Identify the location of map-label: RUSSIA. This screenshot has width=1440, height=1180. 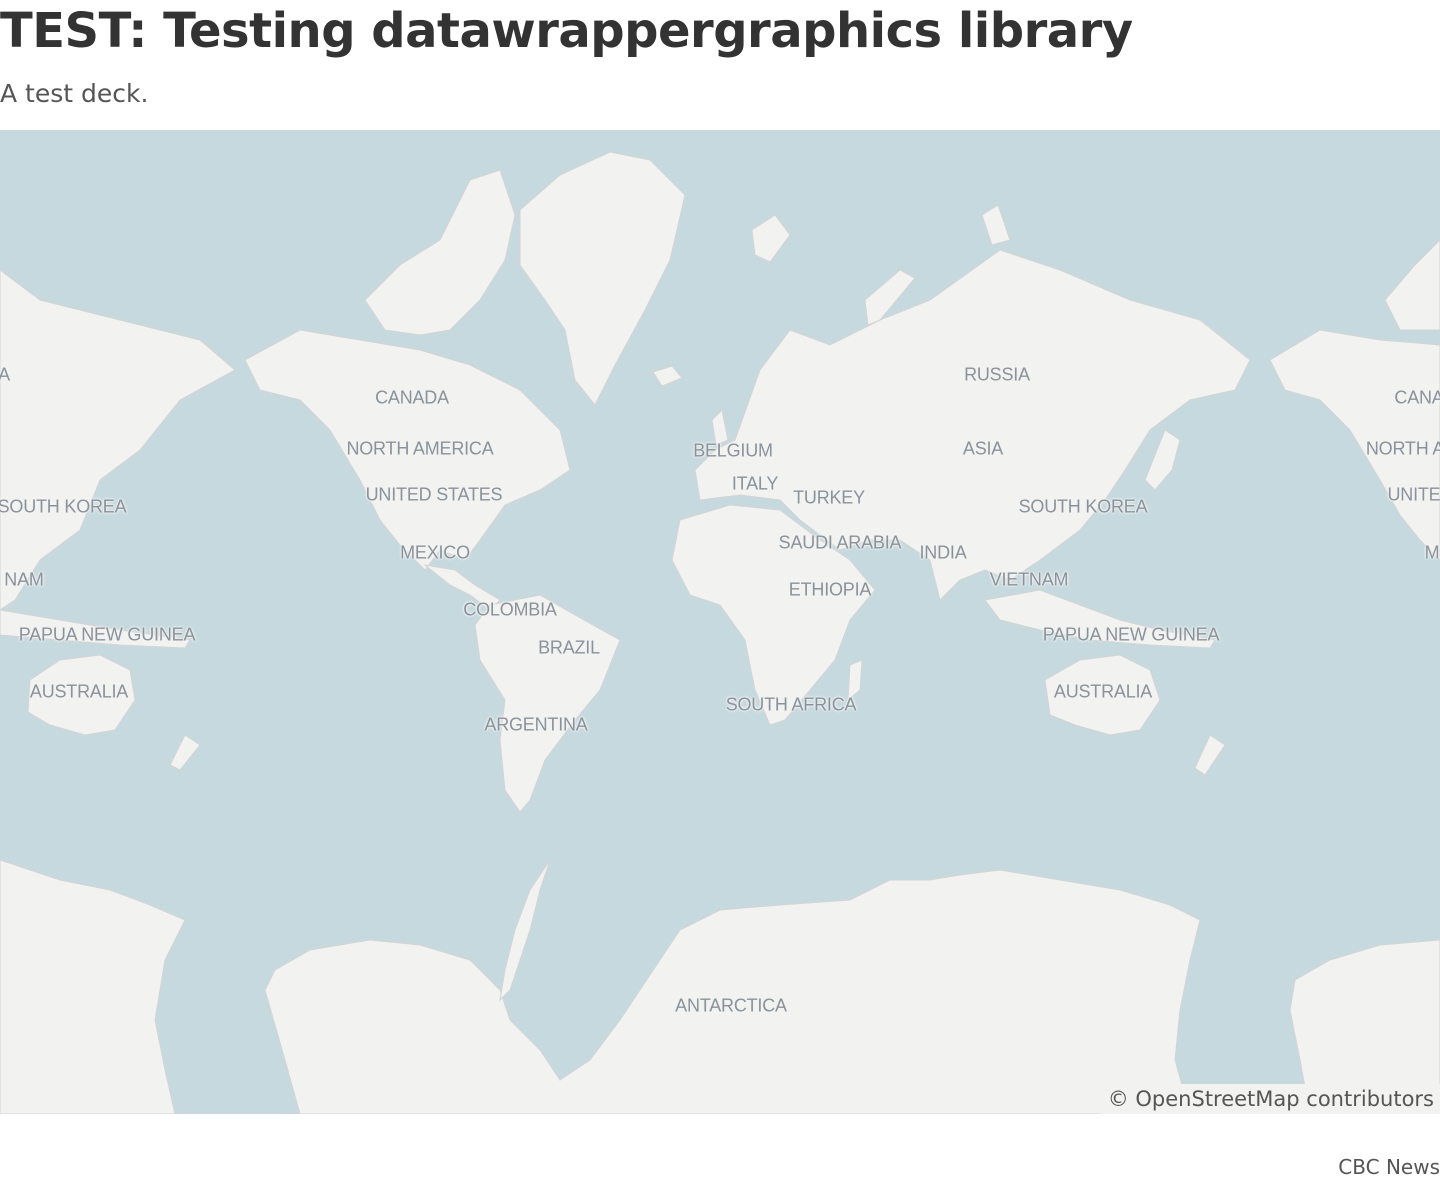
(997, 374).